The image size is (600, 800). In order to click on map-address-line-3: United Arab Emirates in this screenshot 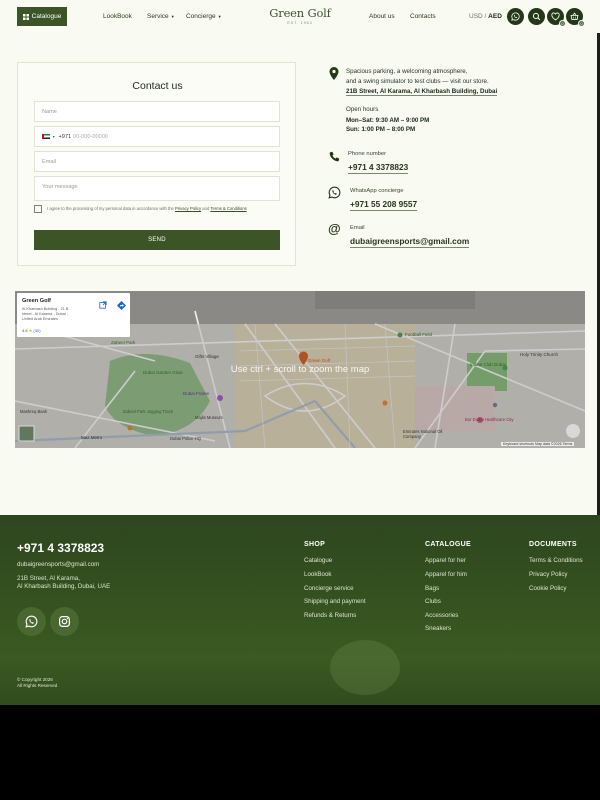, I will do `click(40, 319)`.